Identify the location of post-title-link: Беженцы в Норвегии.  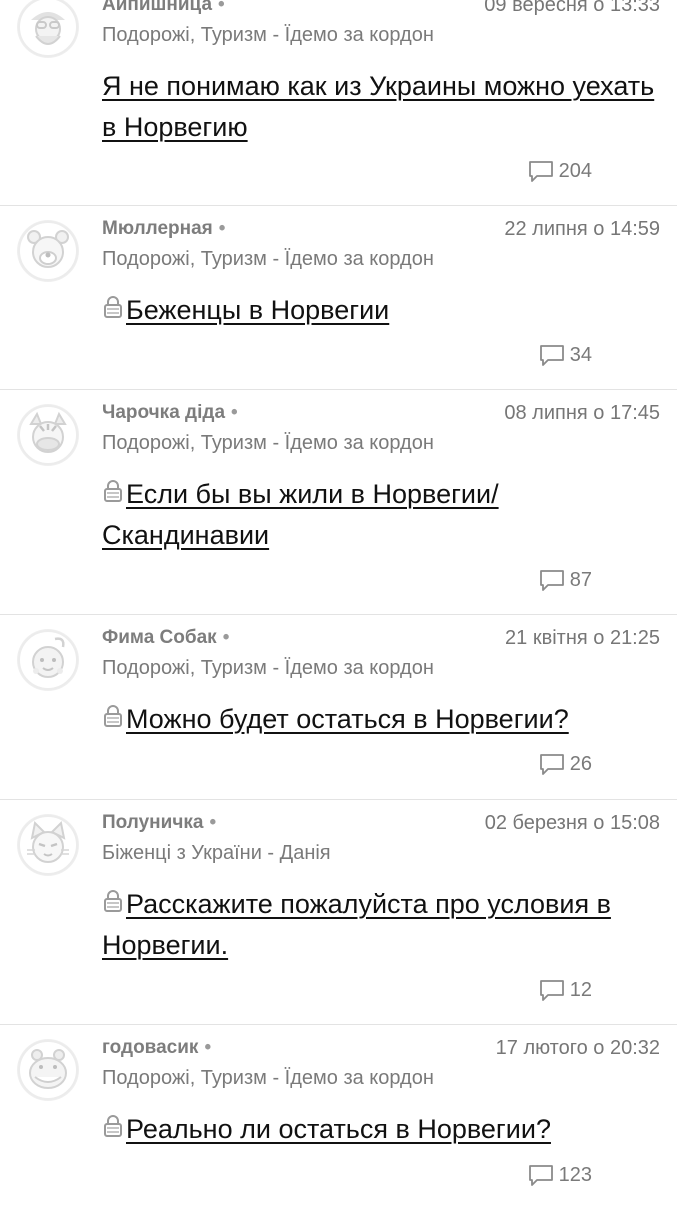
(380, 310).